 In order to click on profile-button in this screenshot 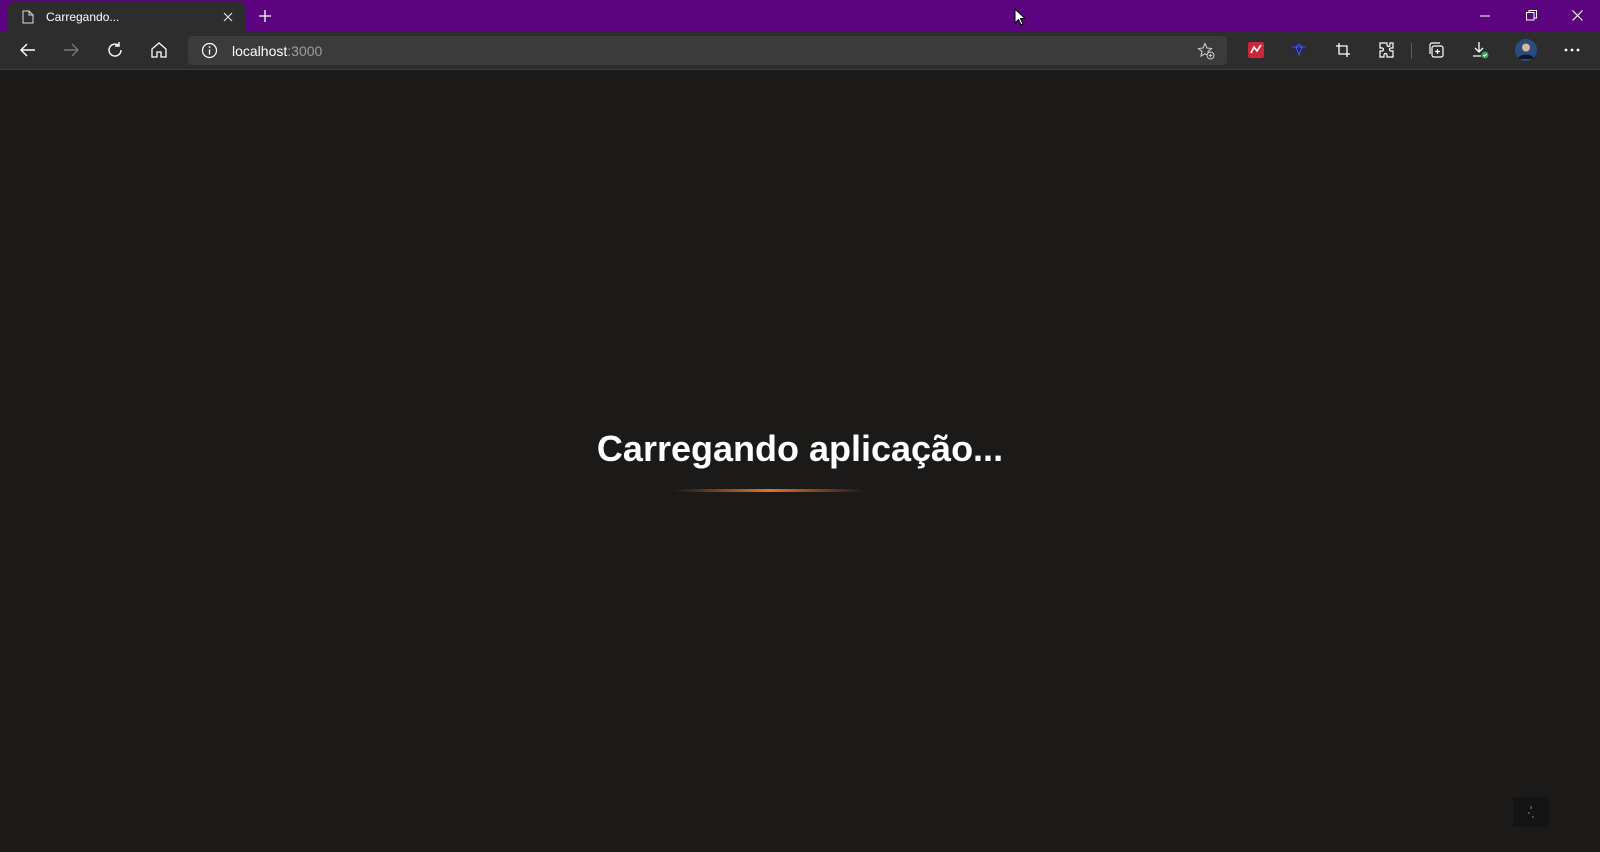, I will do `click(1526, 50)`.